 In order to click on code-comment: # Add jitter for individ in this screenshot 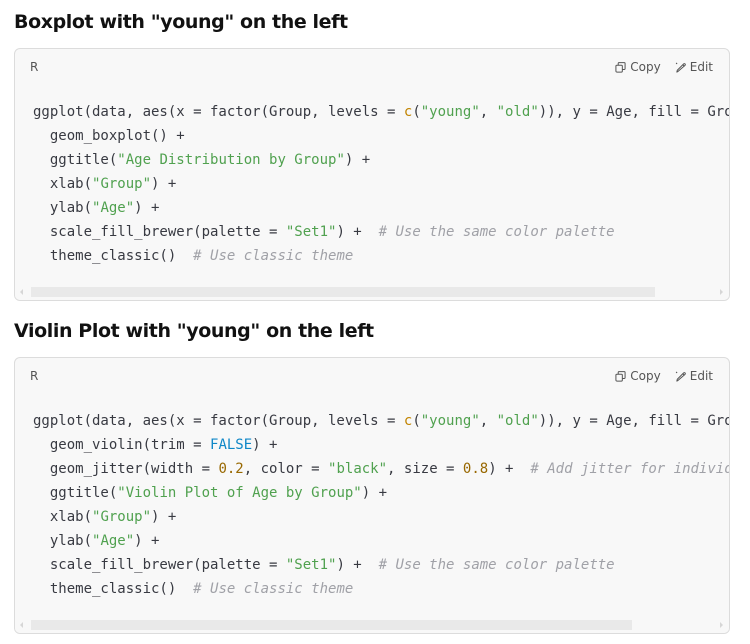, I will do `click(630, 469)`.